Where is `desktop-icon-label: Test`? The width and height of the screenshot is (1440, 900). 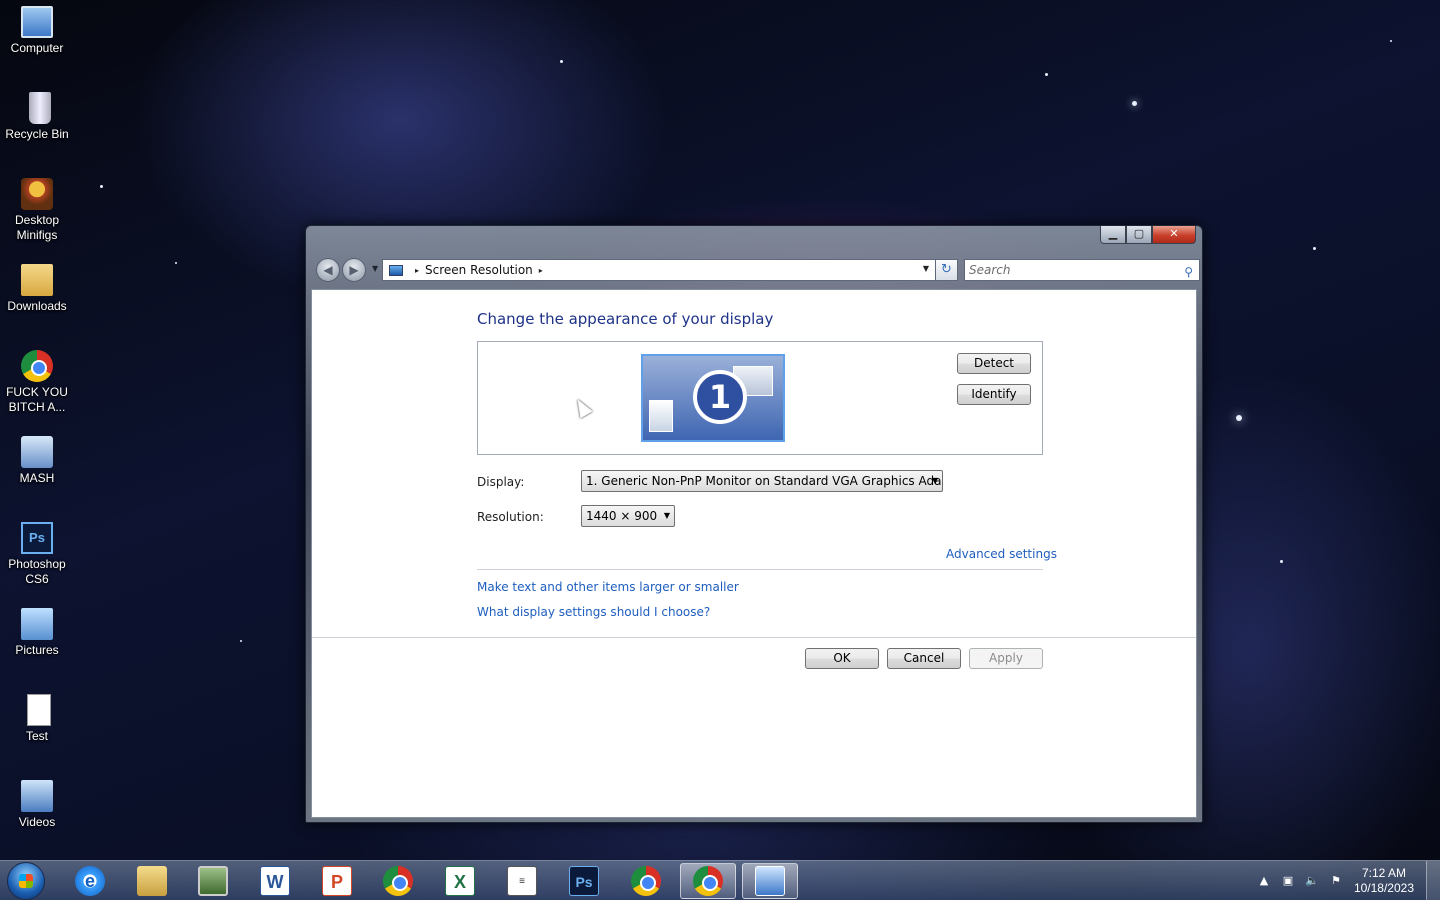 desktop-icon-label: Test is located at coordinates (36, 736).